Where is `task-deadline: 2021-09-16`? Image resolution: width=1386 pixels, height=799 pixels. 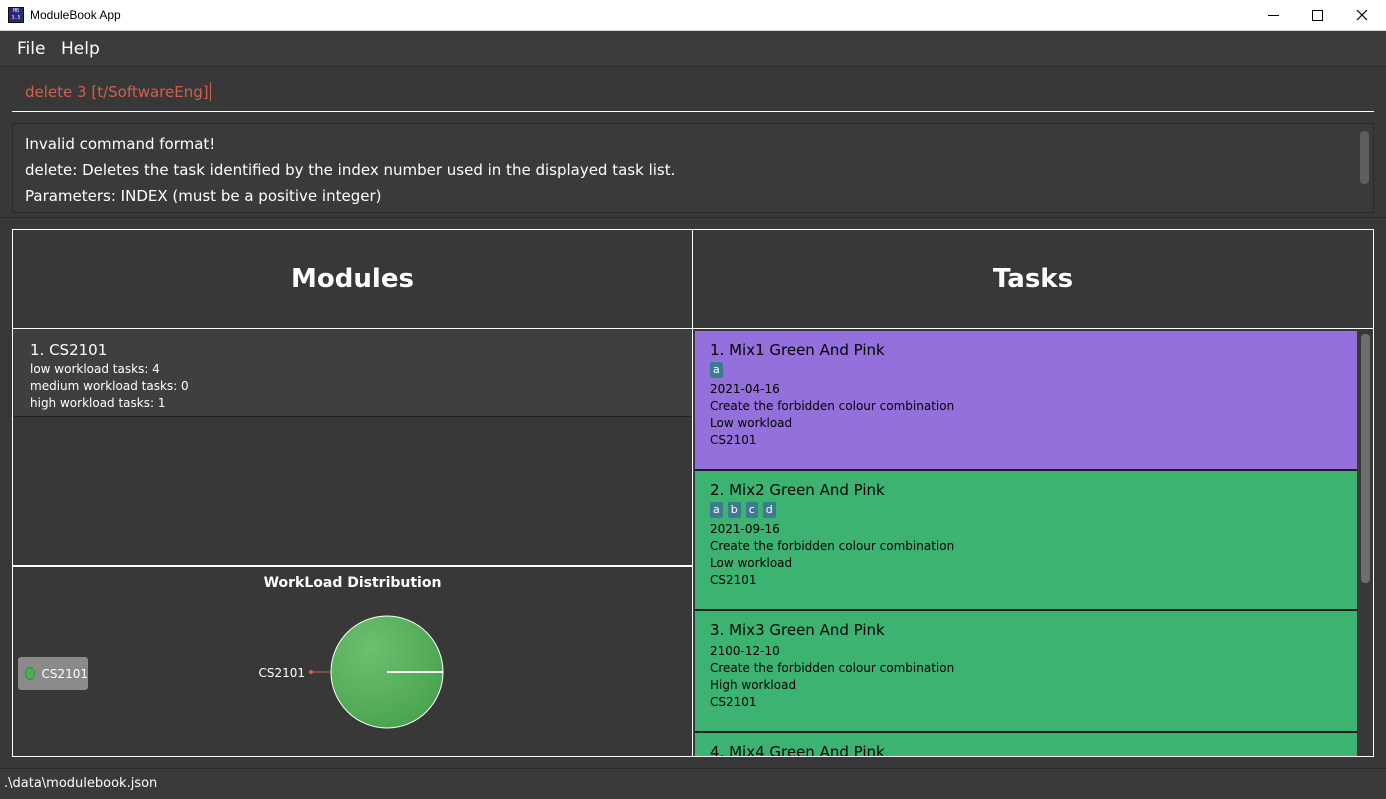
task-deadline: 2021-09-16 is located at coordinates (745, 529).